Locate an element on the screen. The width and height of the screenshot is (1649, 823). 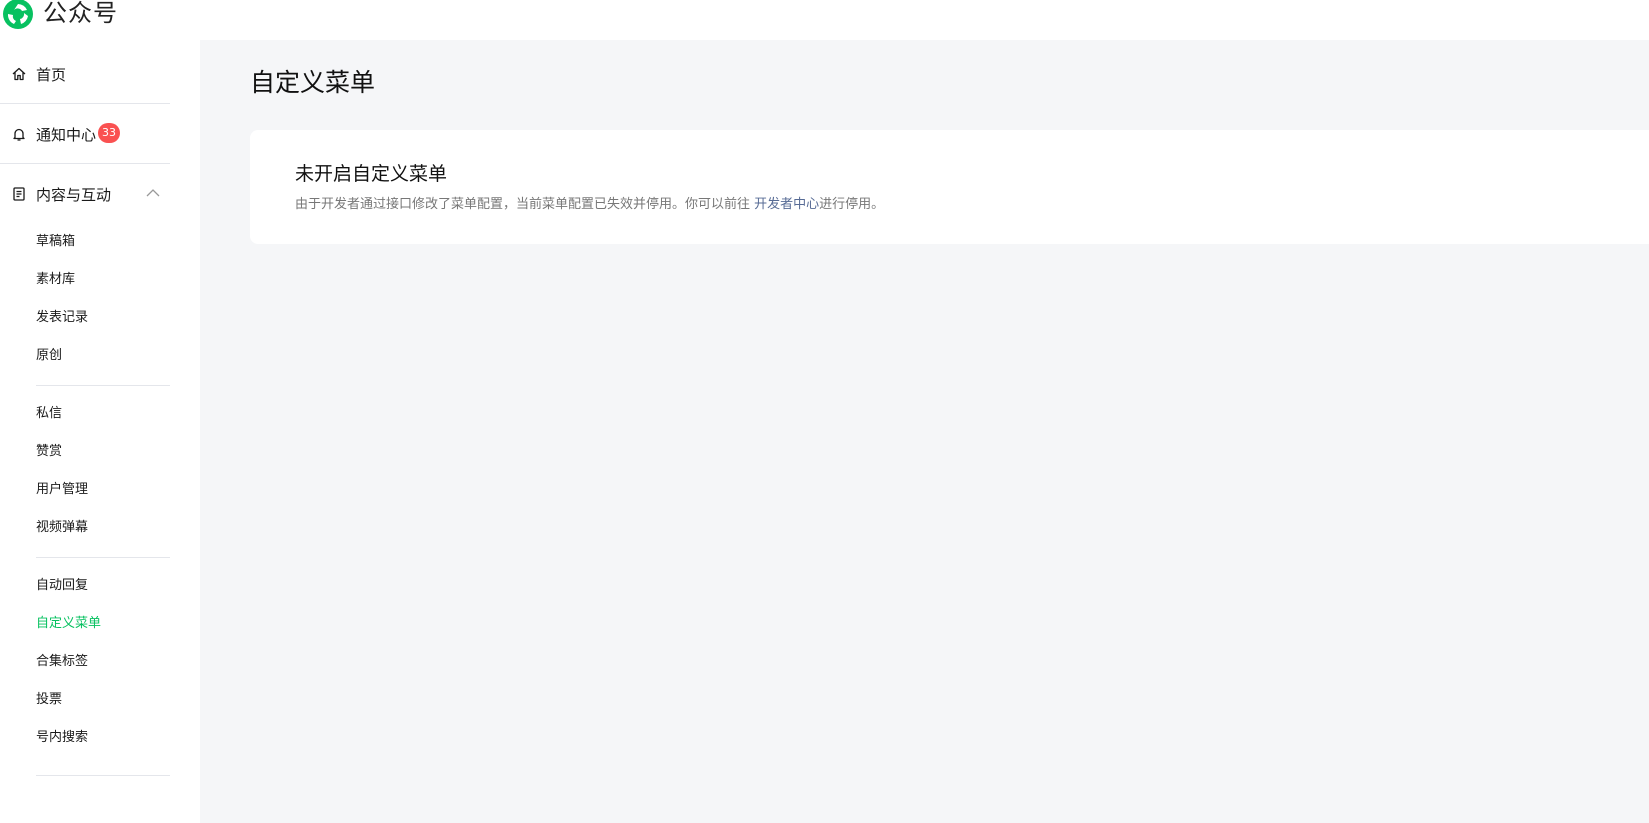
brand-name: 公众号 is located at coordinates (80, 14).